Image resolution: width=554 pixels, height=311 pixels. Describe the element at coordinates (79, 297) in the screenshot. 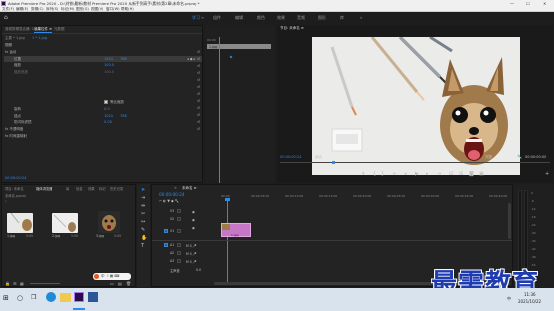

I see `premiere-taskbar-icon` at that location.